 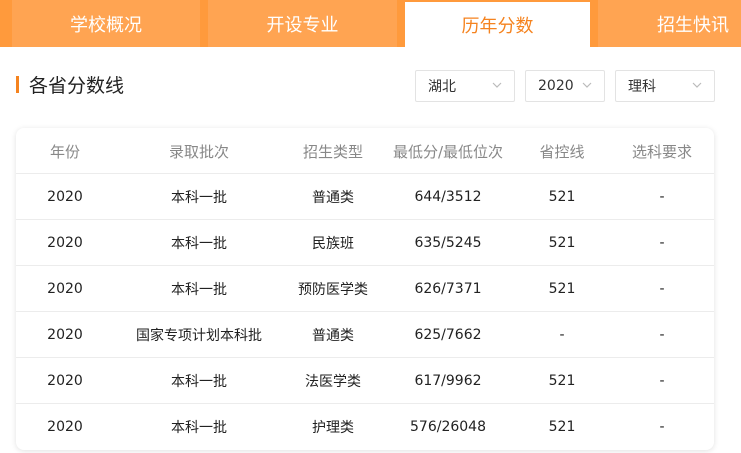 I want to click on province-select-value: 湖北, so click(x=442, y=87).